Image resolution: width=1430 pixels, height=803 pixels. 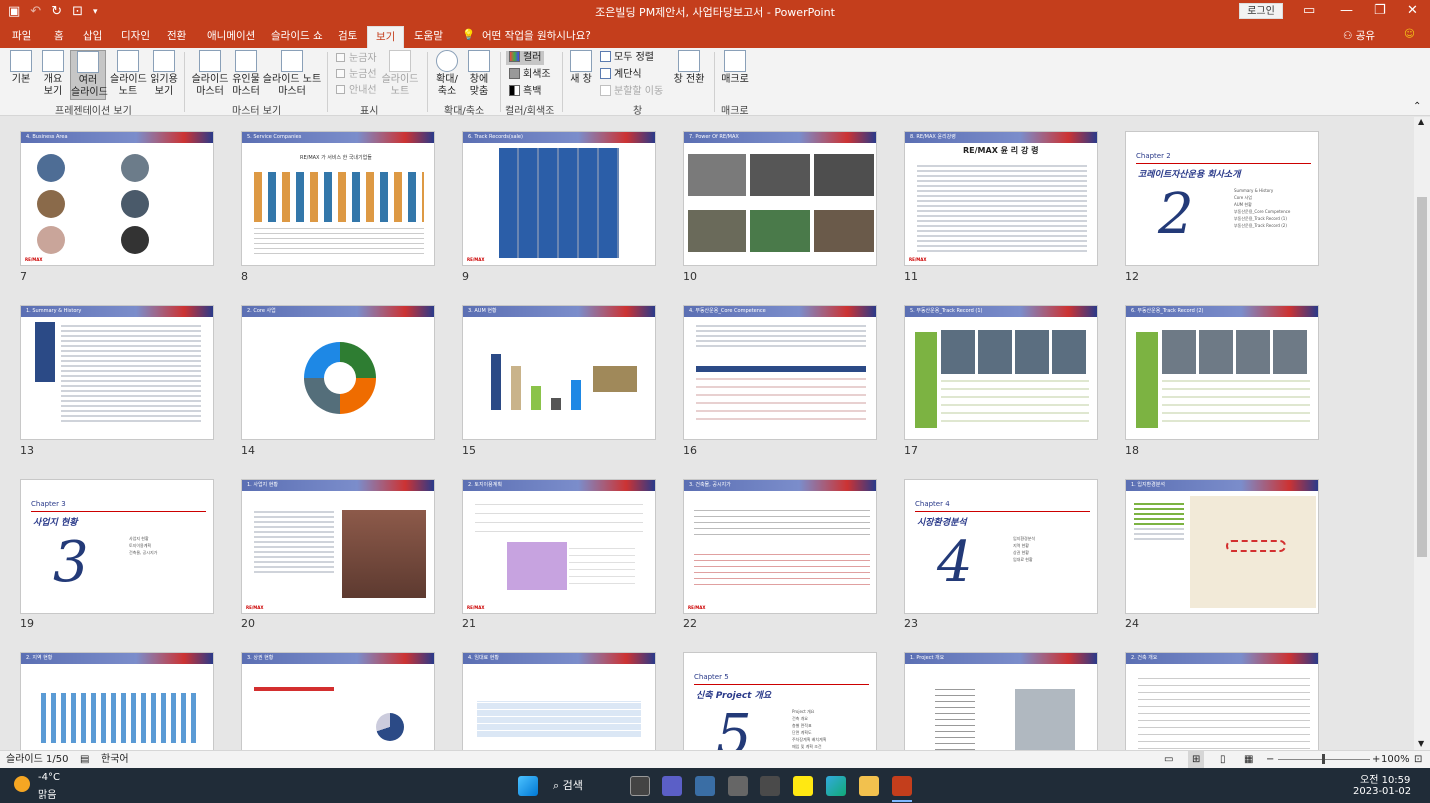 What do you see at coordinates (47, 793) in the screenshot?
I see `weather-desc: 맑음` at bounding box center [47, 793].